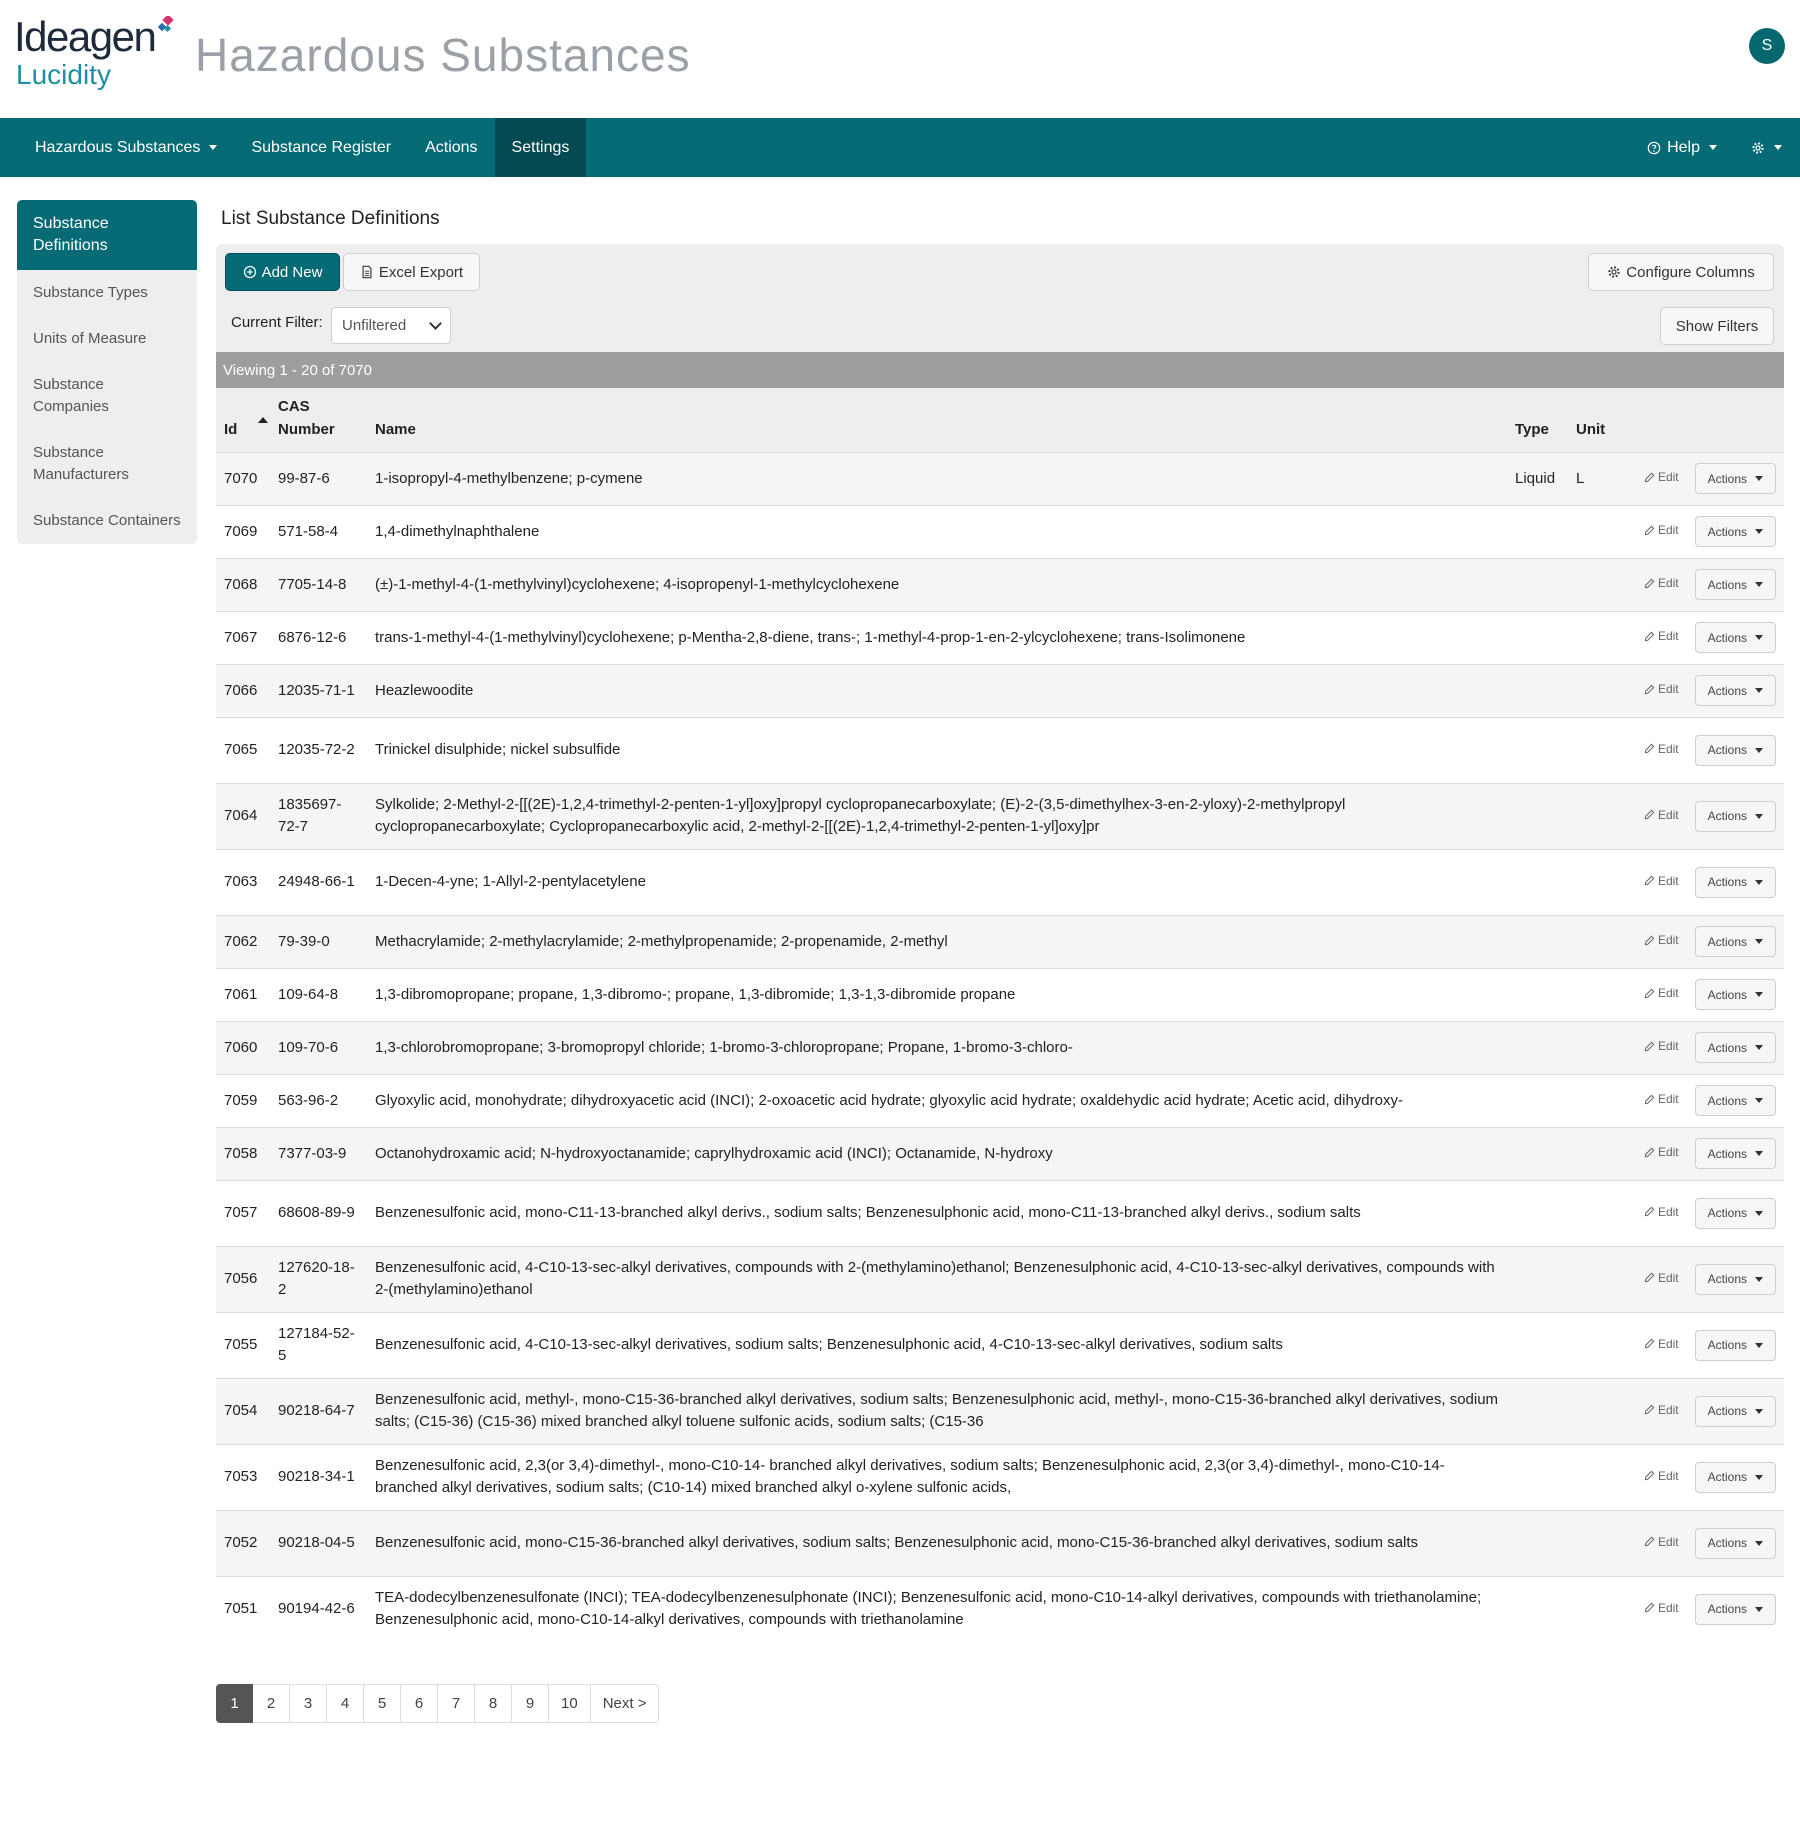  I want to click on show-filters-button: Show Filters, so click(1717, 326).